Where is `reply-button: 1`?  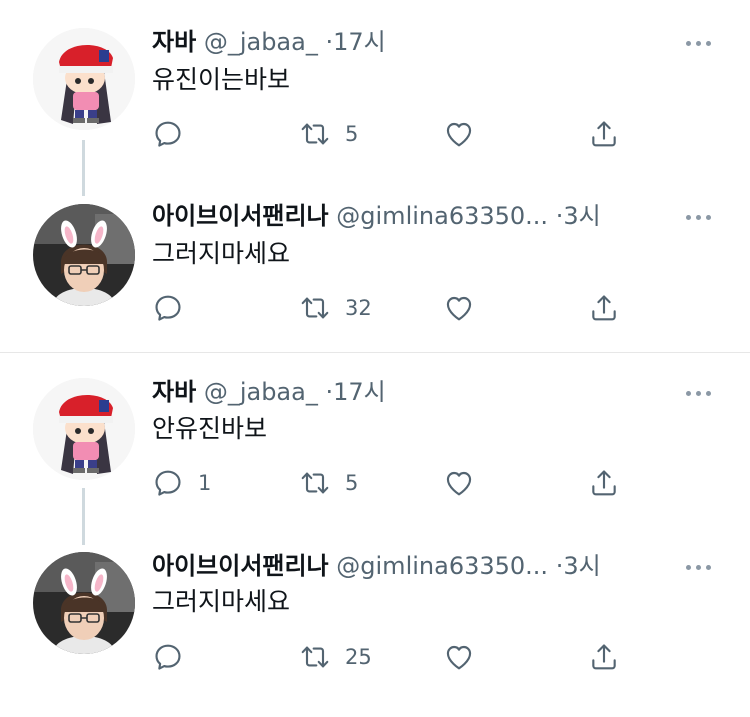 reply-button: 1 is located at coordinates (181, 483).